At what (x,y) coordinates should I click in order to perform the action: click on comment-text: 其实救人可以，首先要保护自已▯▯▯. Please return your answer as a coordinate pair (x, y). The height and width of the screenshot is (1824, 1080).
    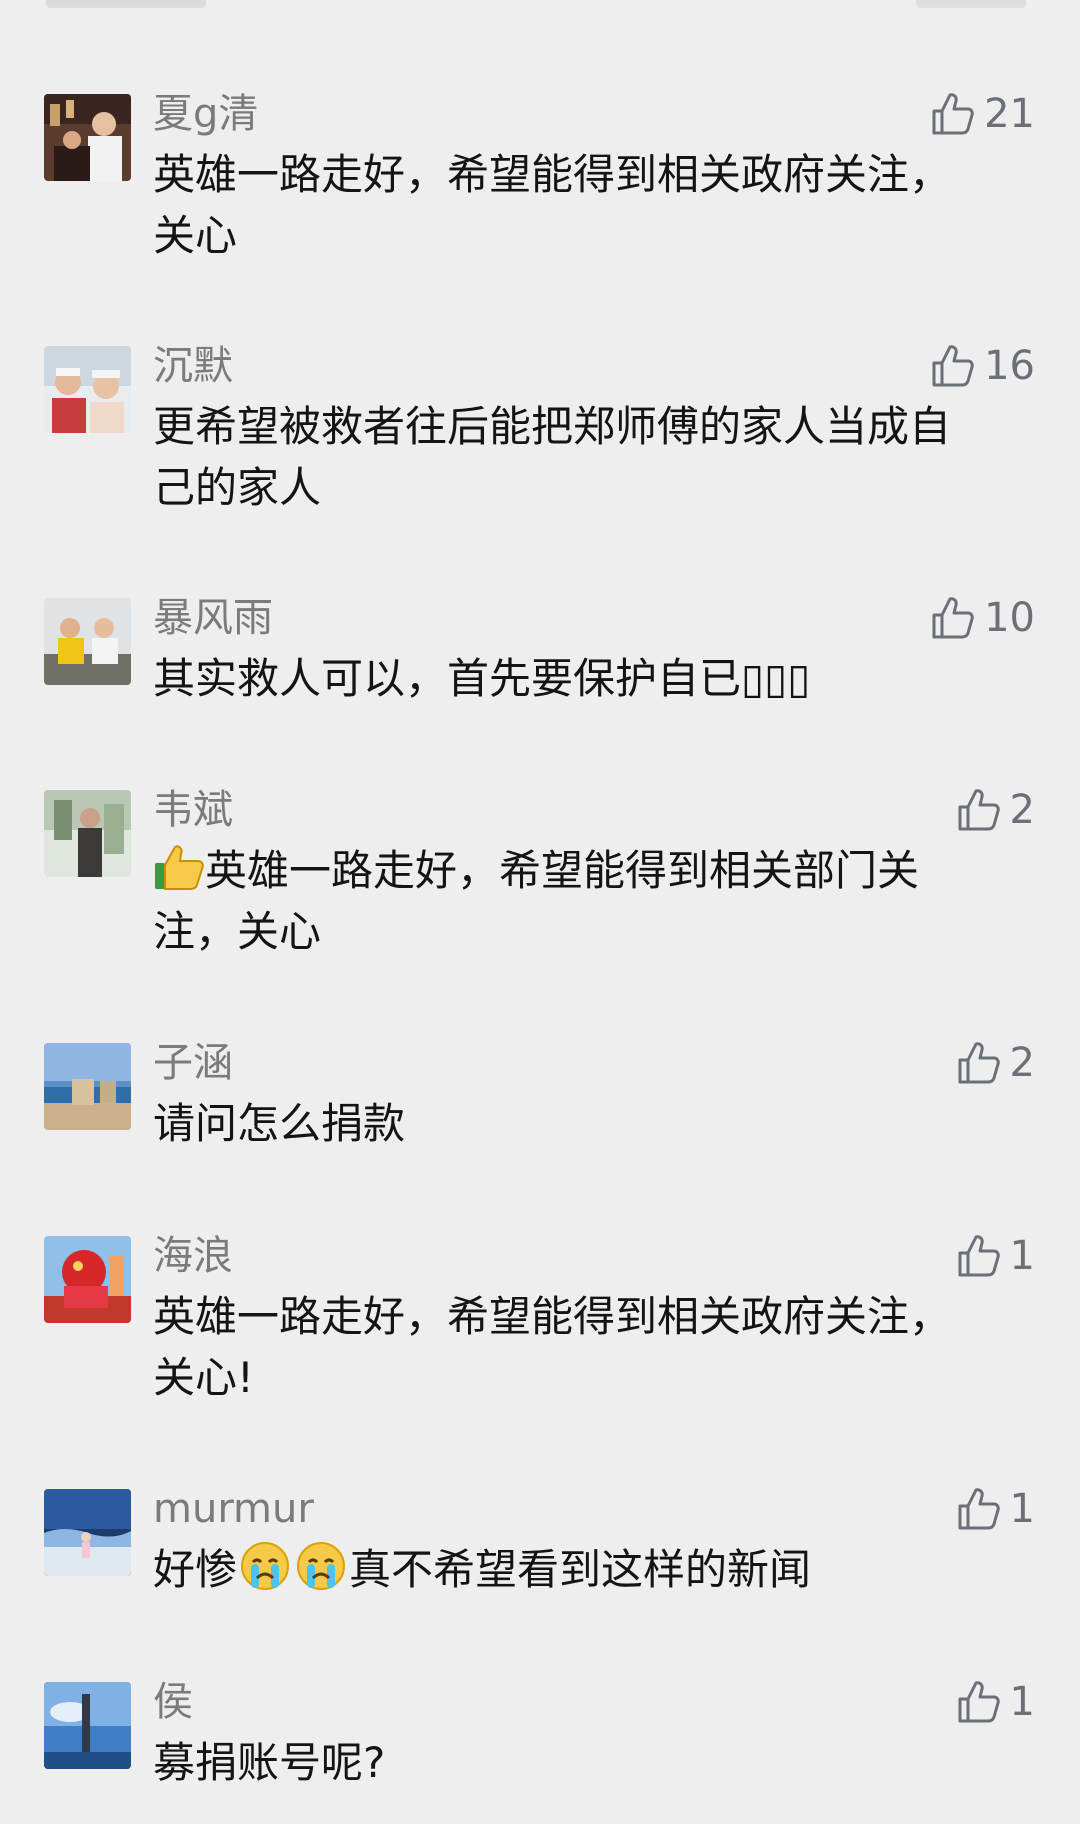
    Looking at the image, I should click on (482, 678).